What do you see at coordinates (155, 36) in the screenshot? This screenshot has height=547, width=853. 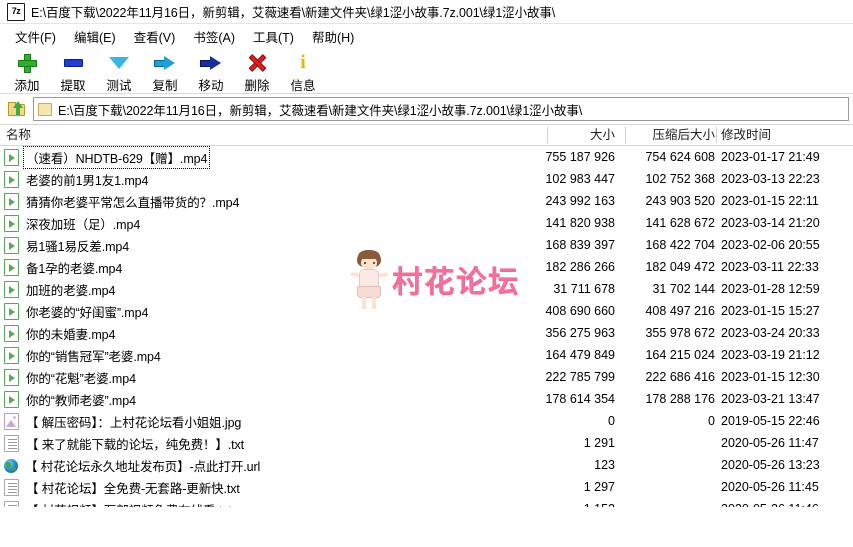 I see `menu-item-2: 查看(V)` at bounding box center [155, 36].